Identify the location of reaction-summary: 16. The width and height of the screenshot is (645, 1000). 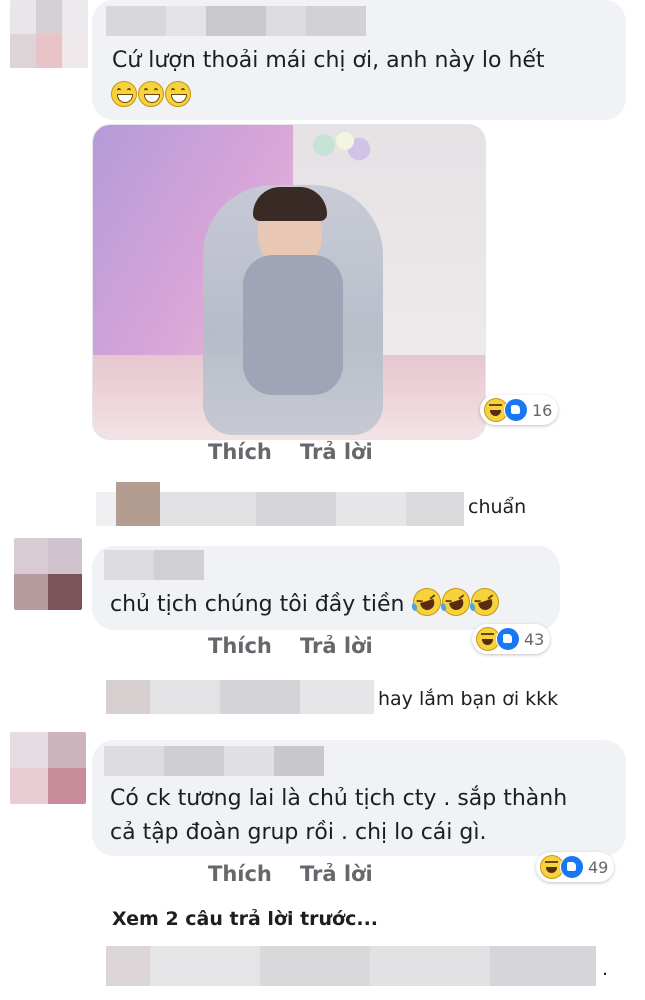
(519, 410).